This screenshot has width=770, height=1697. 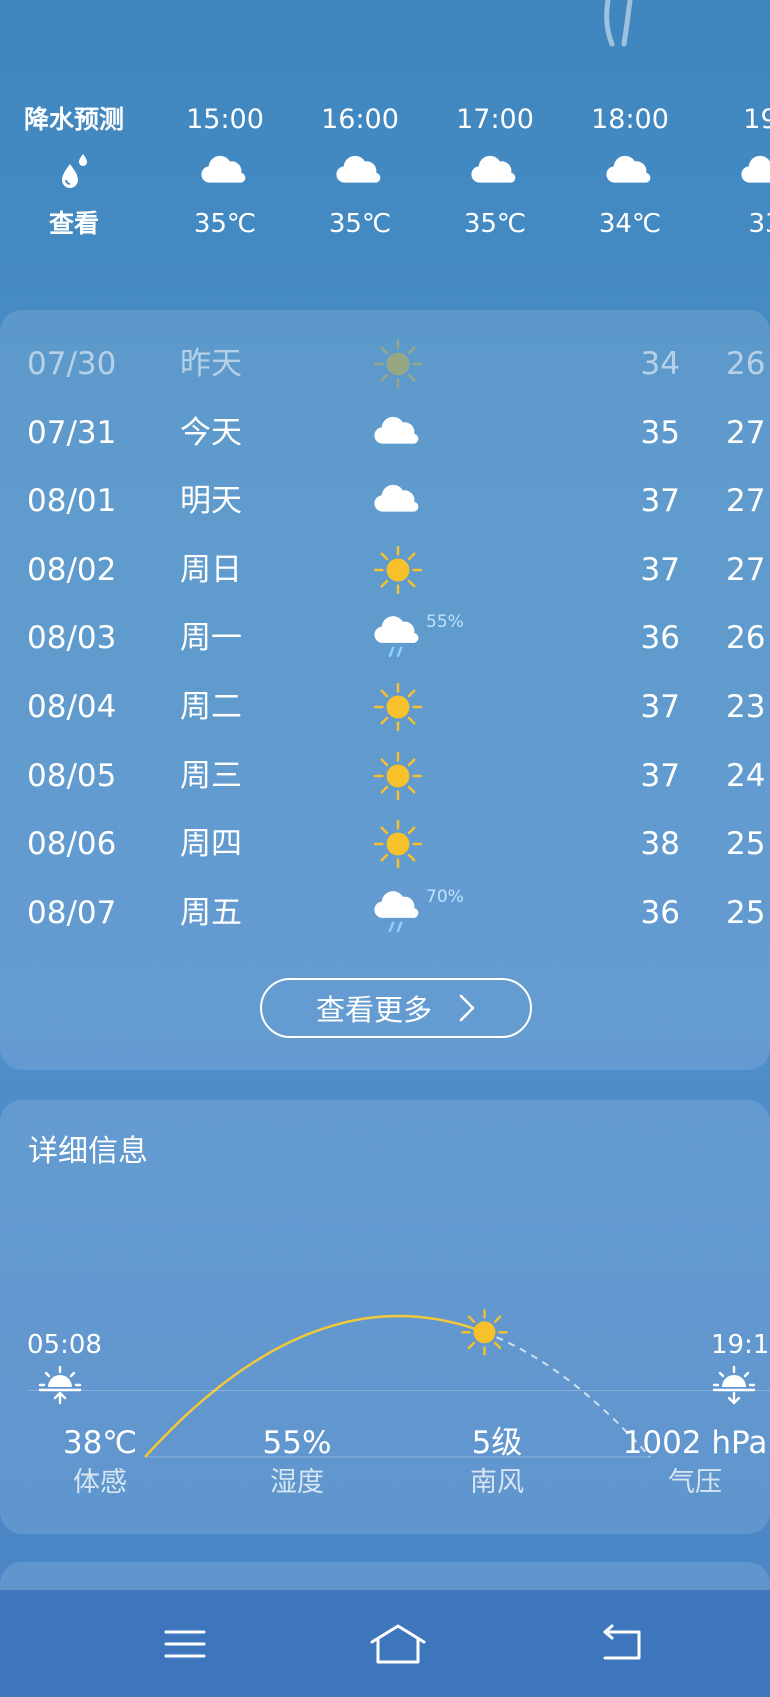 I want to click on forecast-date: 07/30, so click(x=72, y=364).